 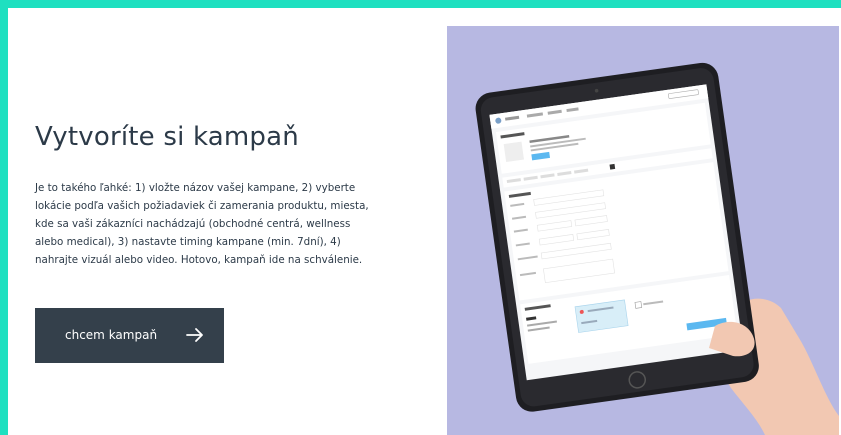 I want to click on create-campaign-button: chcem kampaň, so click(x=129, y=335).